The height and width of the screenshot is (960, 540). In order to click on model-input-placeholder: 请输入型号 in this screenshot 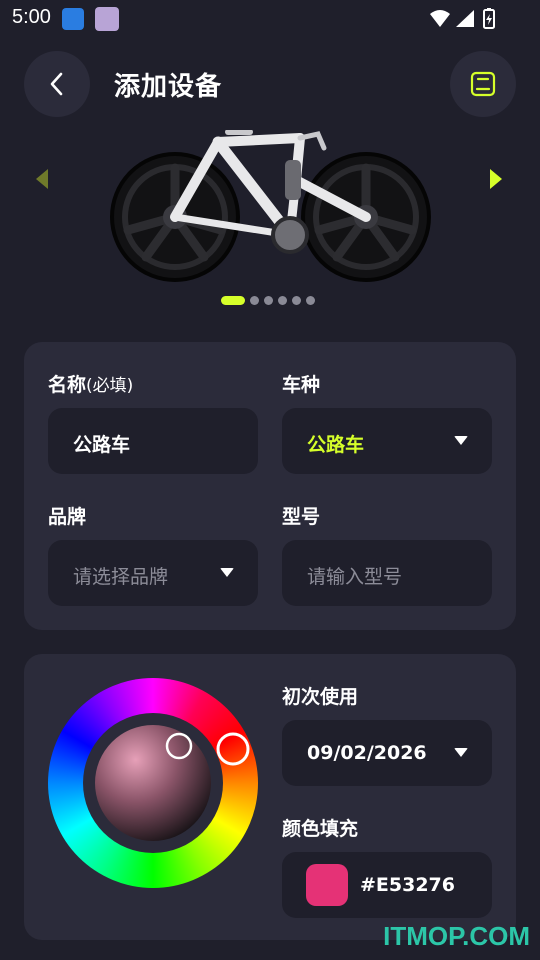, I will do `click(355, 577)`.